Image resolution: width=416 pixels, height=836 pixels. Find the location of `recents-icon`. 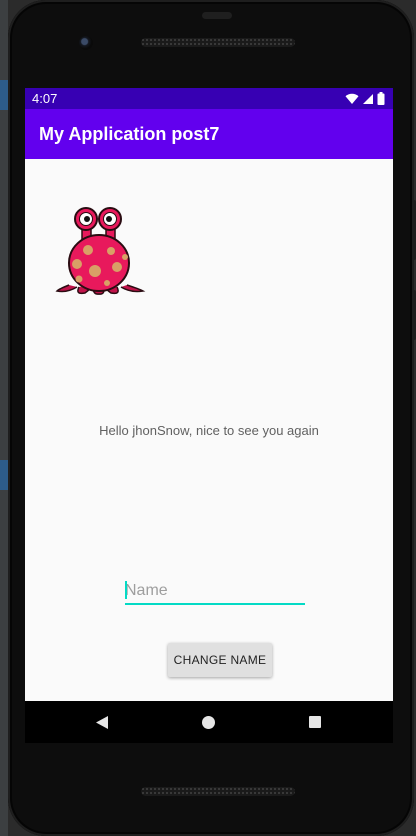

recents-icon is located at coordinates (315, 722).